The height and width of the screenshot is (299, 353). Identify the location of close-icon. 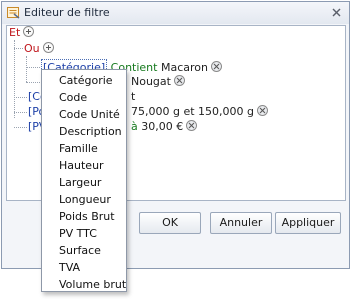
(336, 12).